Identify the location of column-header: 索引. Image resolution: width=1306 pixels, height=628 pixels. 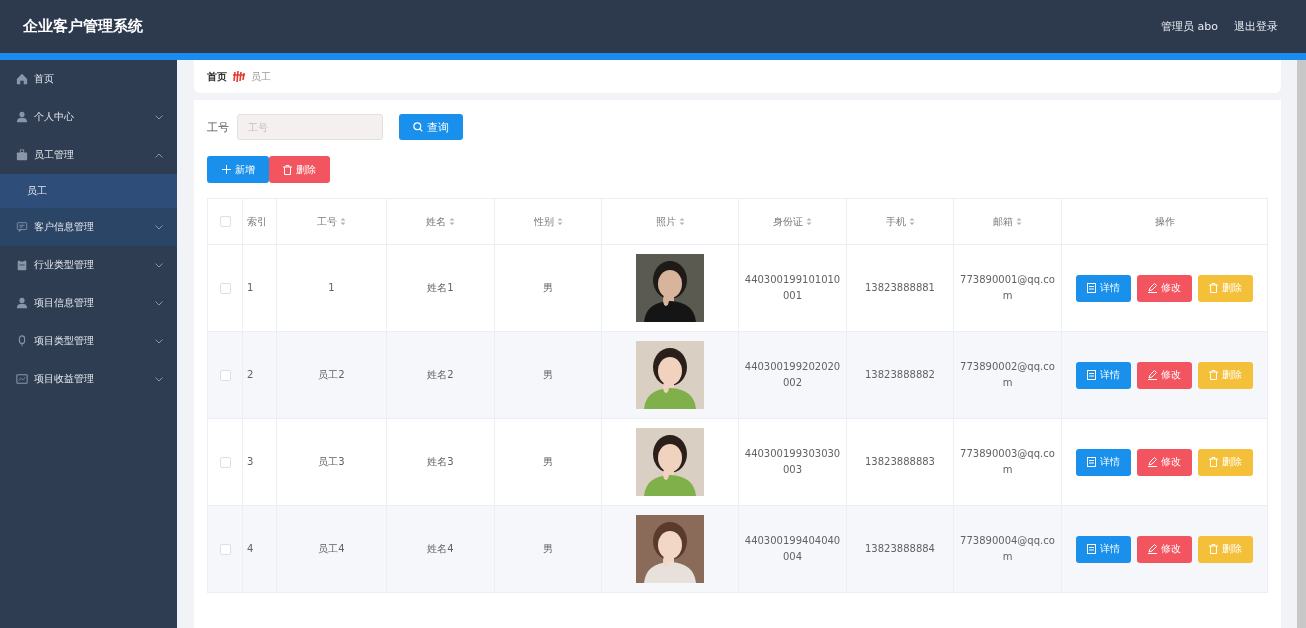
(259, 221).